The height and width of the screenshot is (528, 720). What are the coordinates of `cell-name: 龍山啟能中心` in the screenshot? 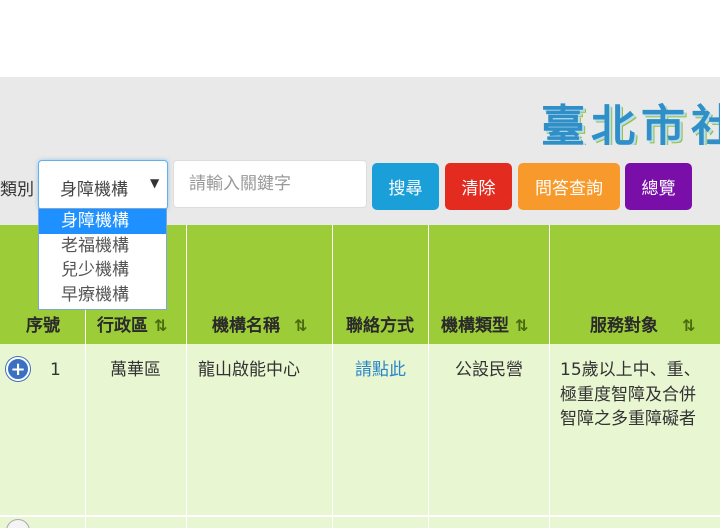 It's located at (249, 370).